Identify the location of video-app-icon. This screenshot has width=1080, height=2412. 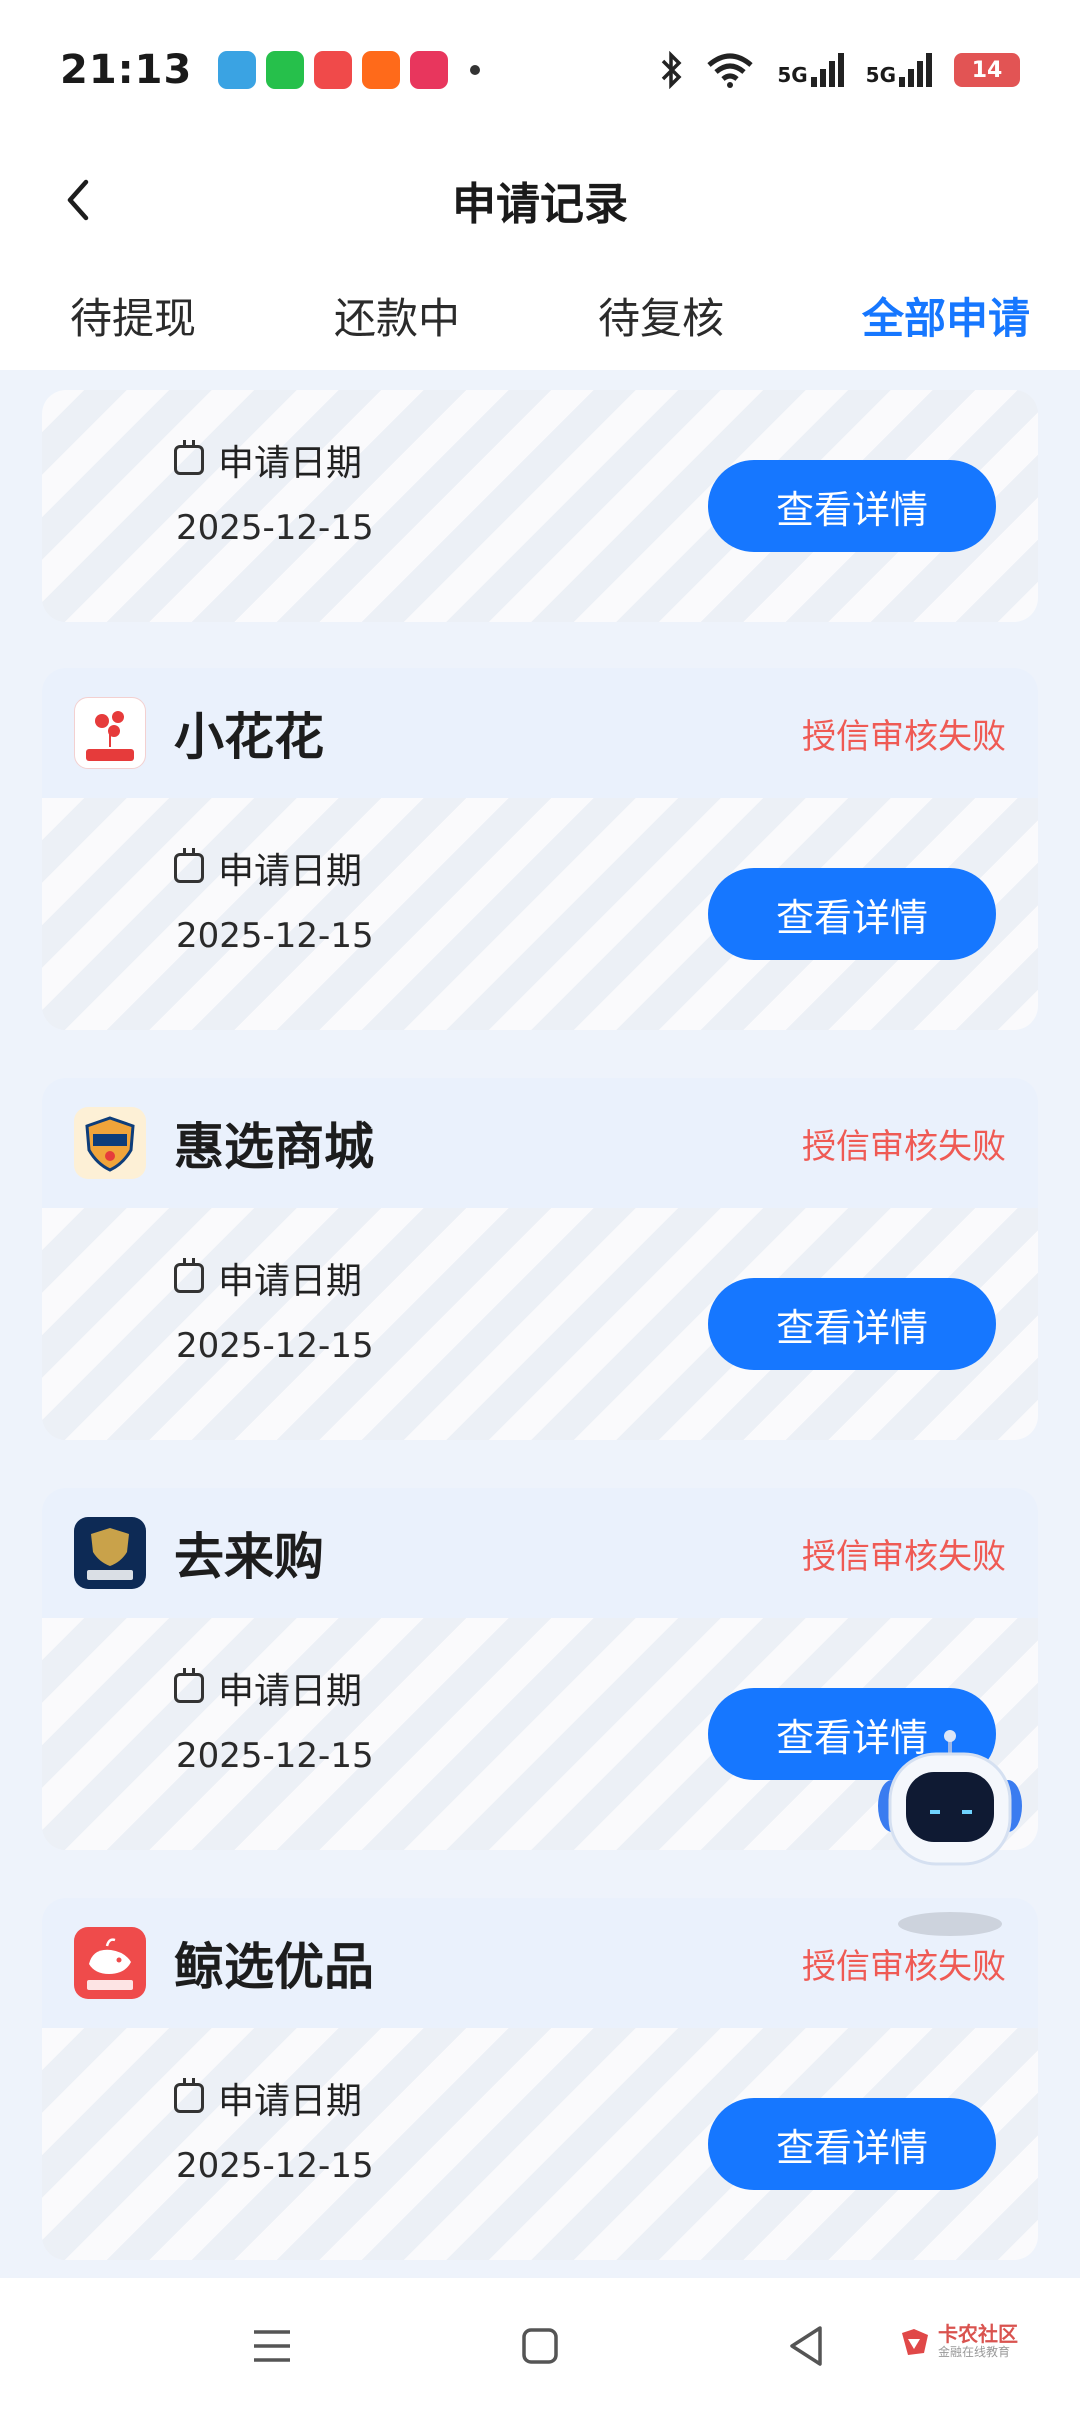
(333, 70).